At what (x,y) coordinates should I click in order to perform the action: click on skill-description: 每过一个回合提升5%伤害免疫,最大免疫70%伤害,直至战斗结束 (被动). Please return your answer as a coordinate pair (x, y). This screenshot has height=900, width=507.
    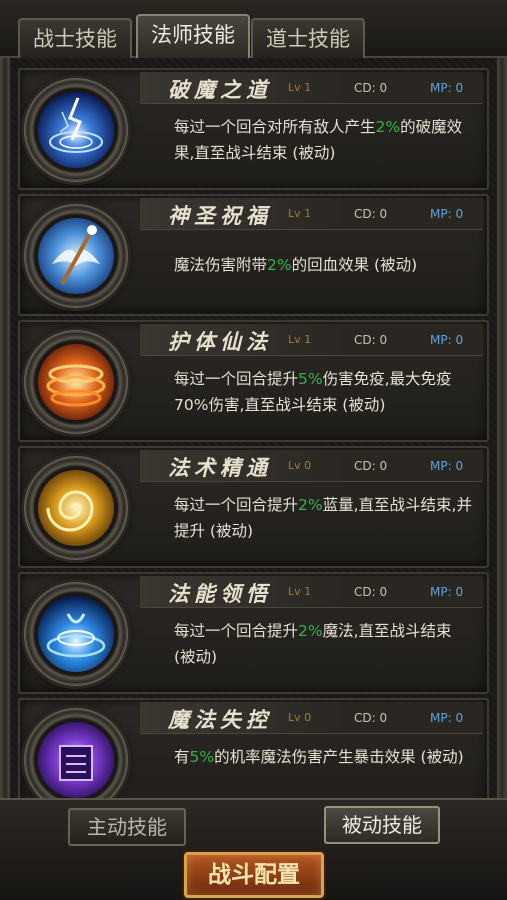
    Looking at the image, I should click on (313, 392).